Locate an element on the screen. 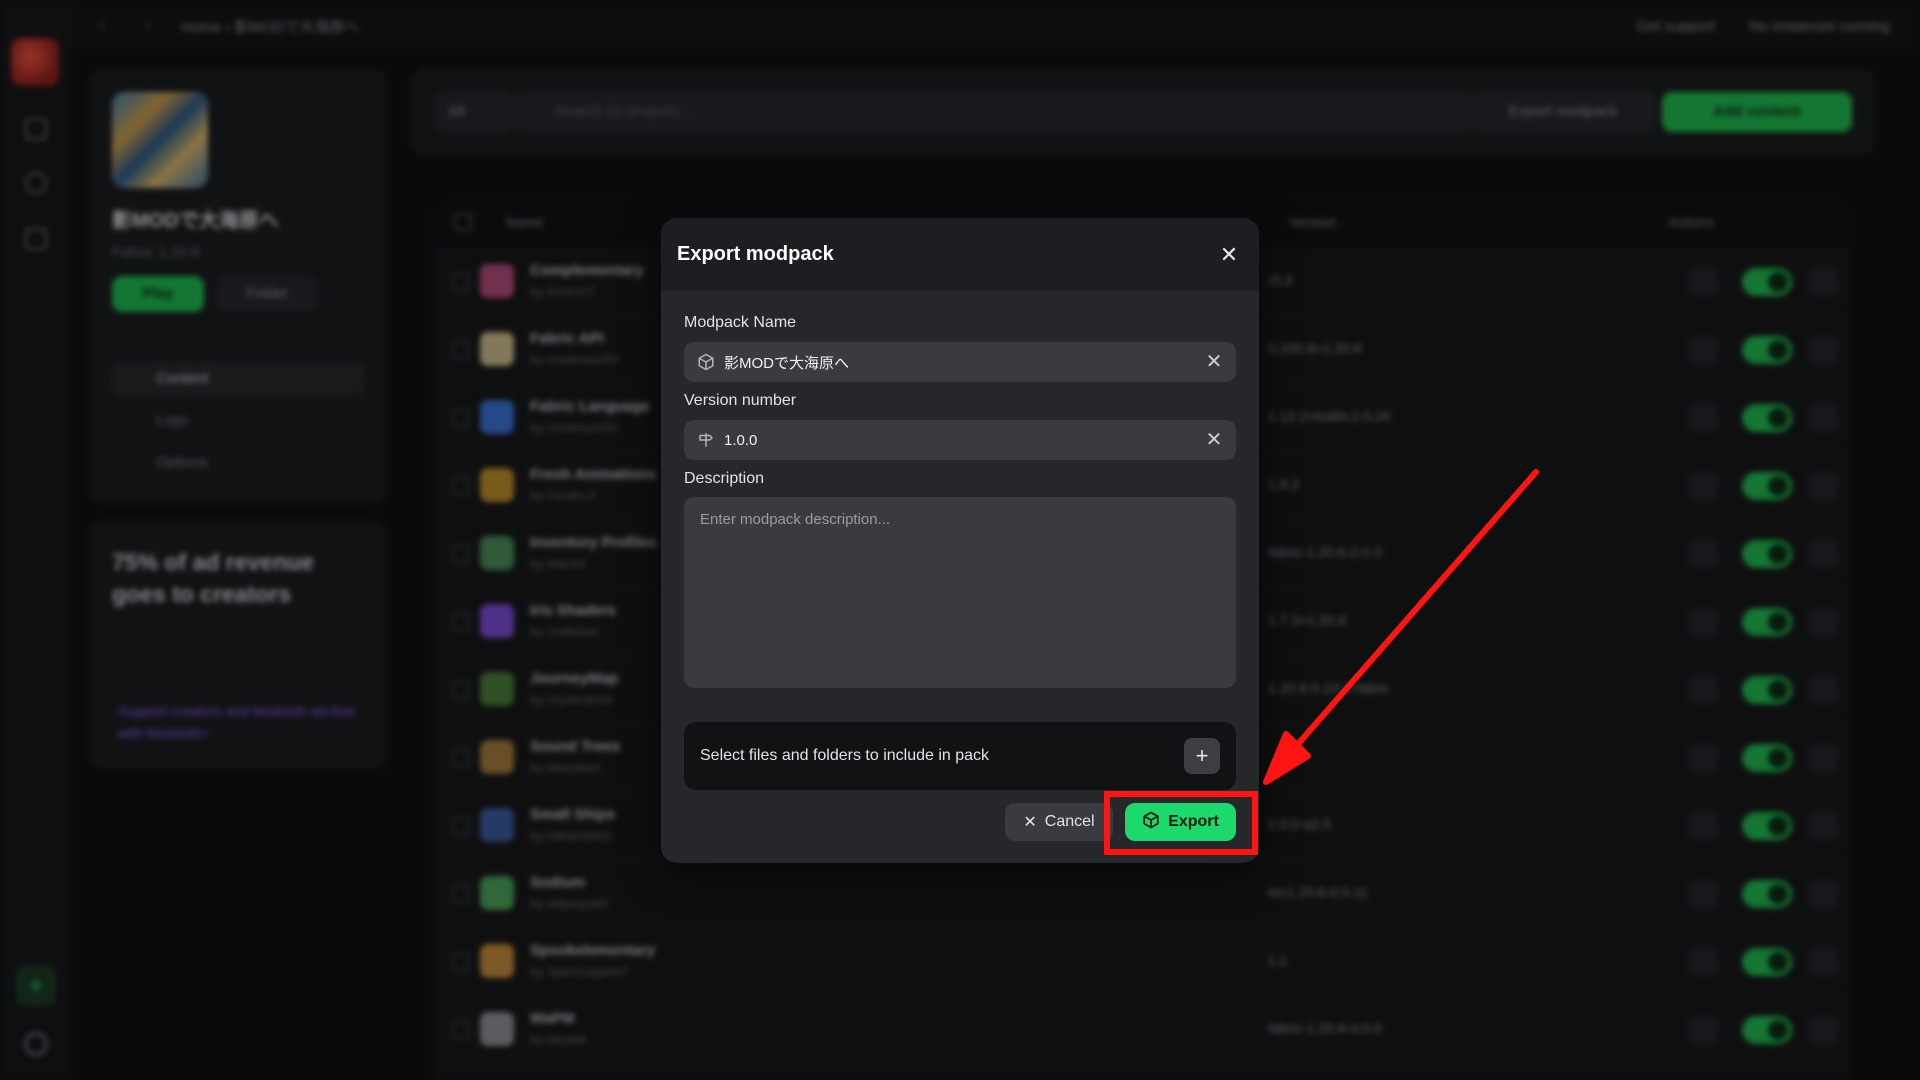 The image size is (1920, 1080). version-number-label: Version number is located at coordinates (740, 400).